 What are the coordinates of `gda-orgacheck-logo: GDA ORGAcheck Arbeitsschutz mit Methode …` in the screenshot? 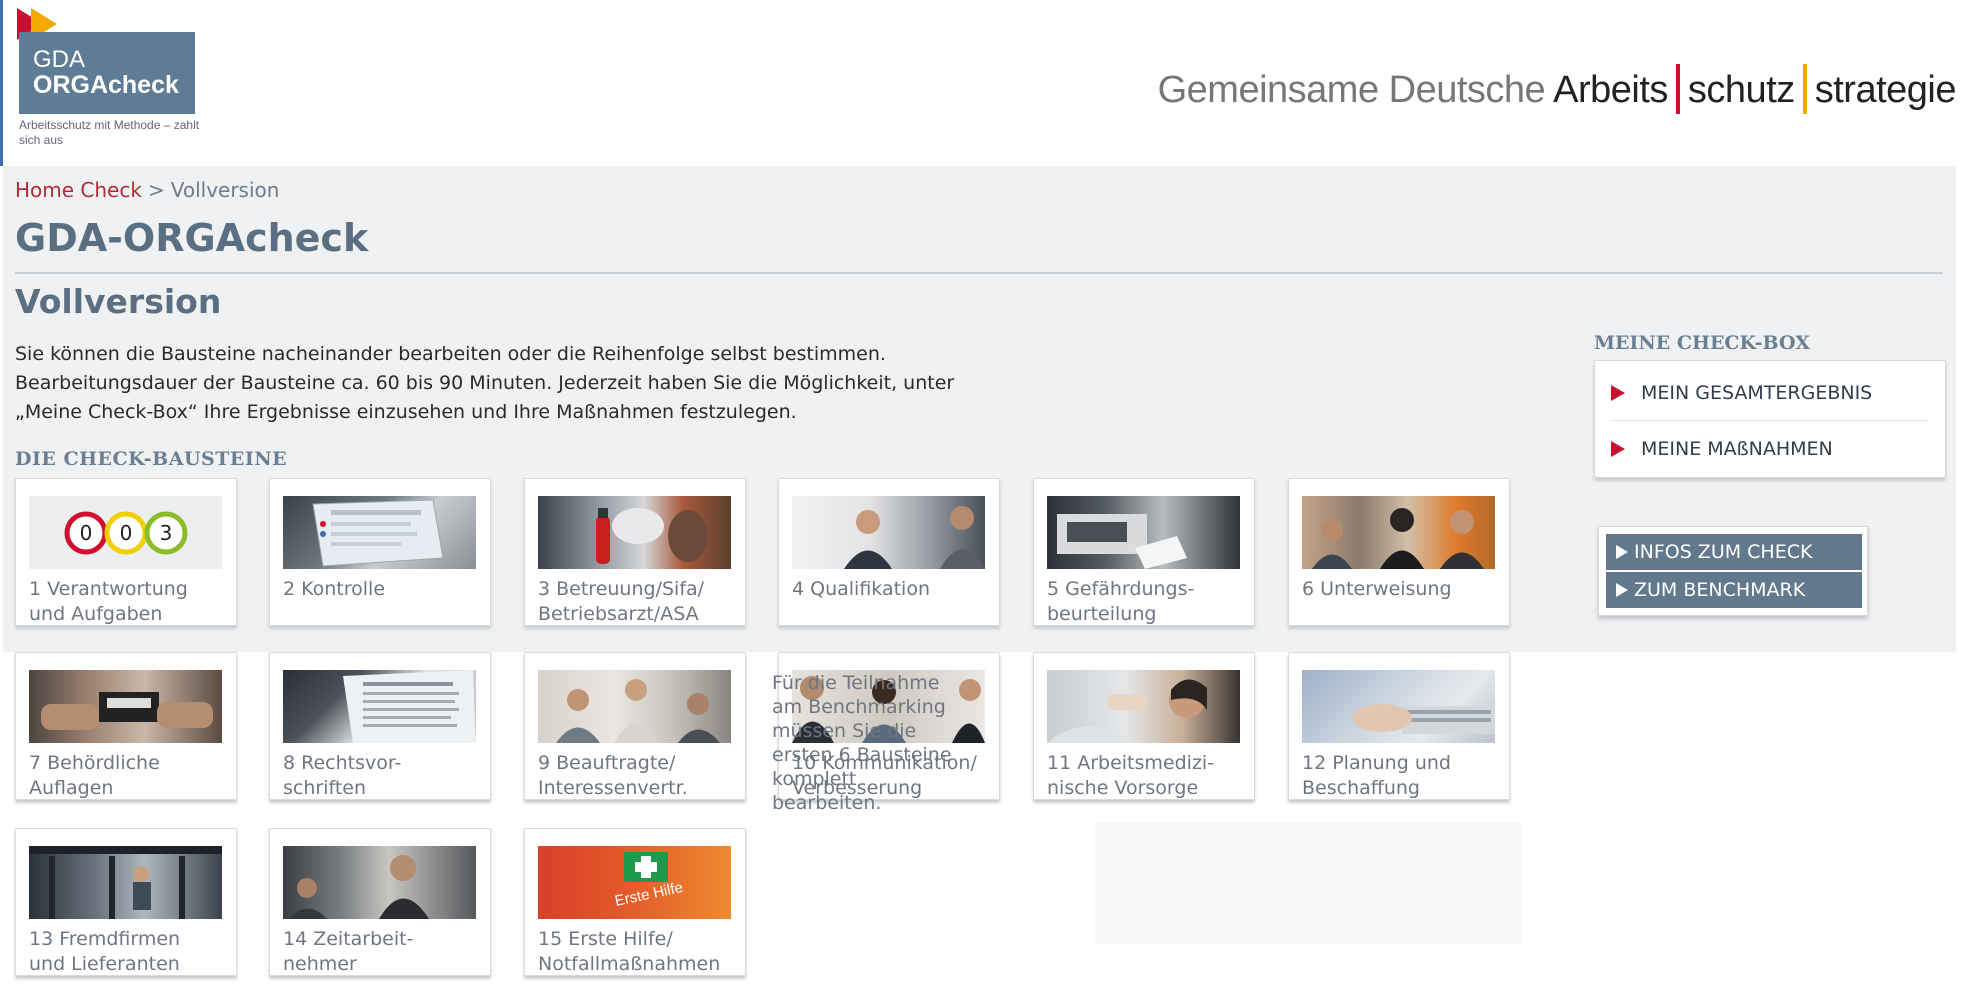 It's located at (112, 83).